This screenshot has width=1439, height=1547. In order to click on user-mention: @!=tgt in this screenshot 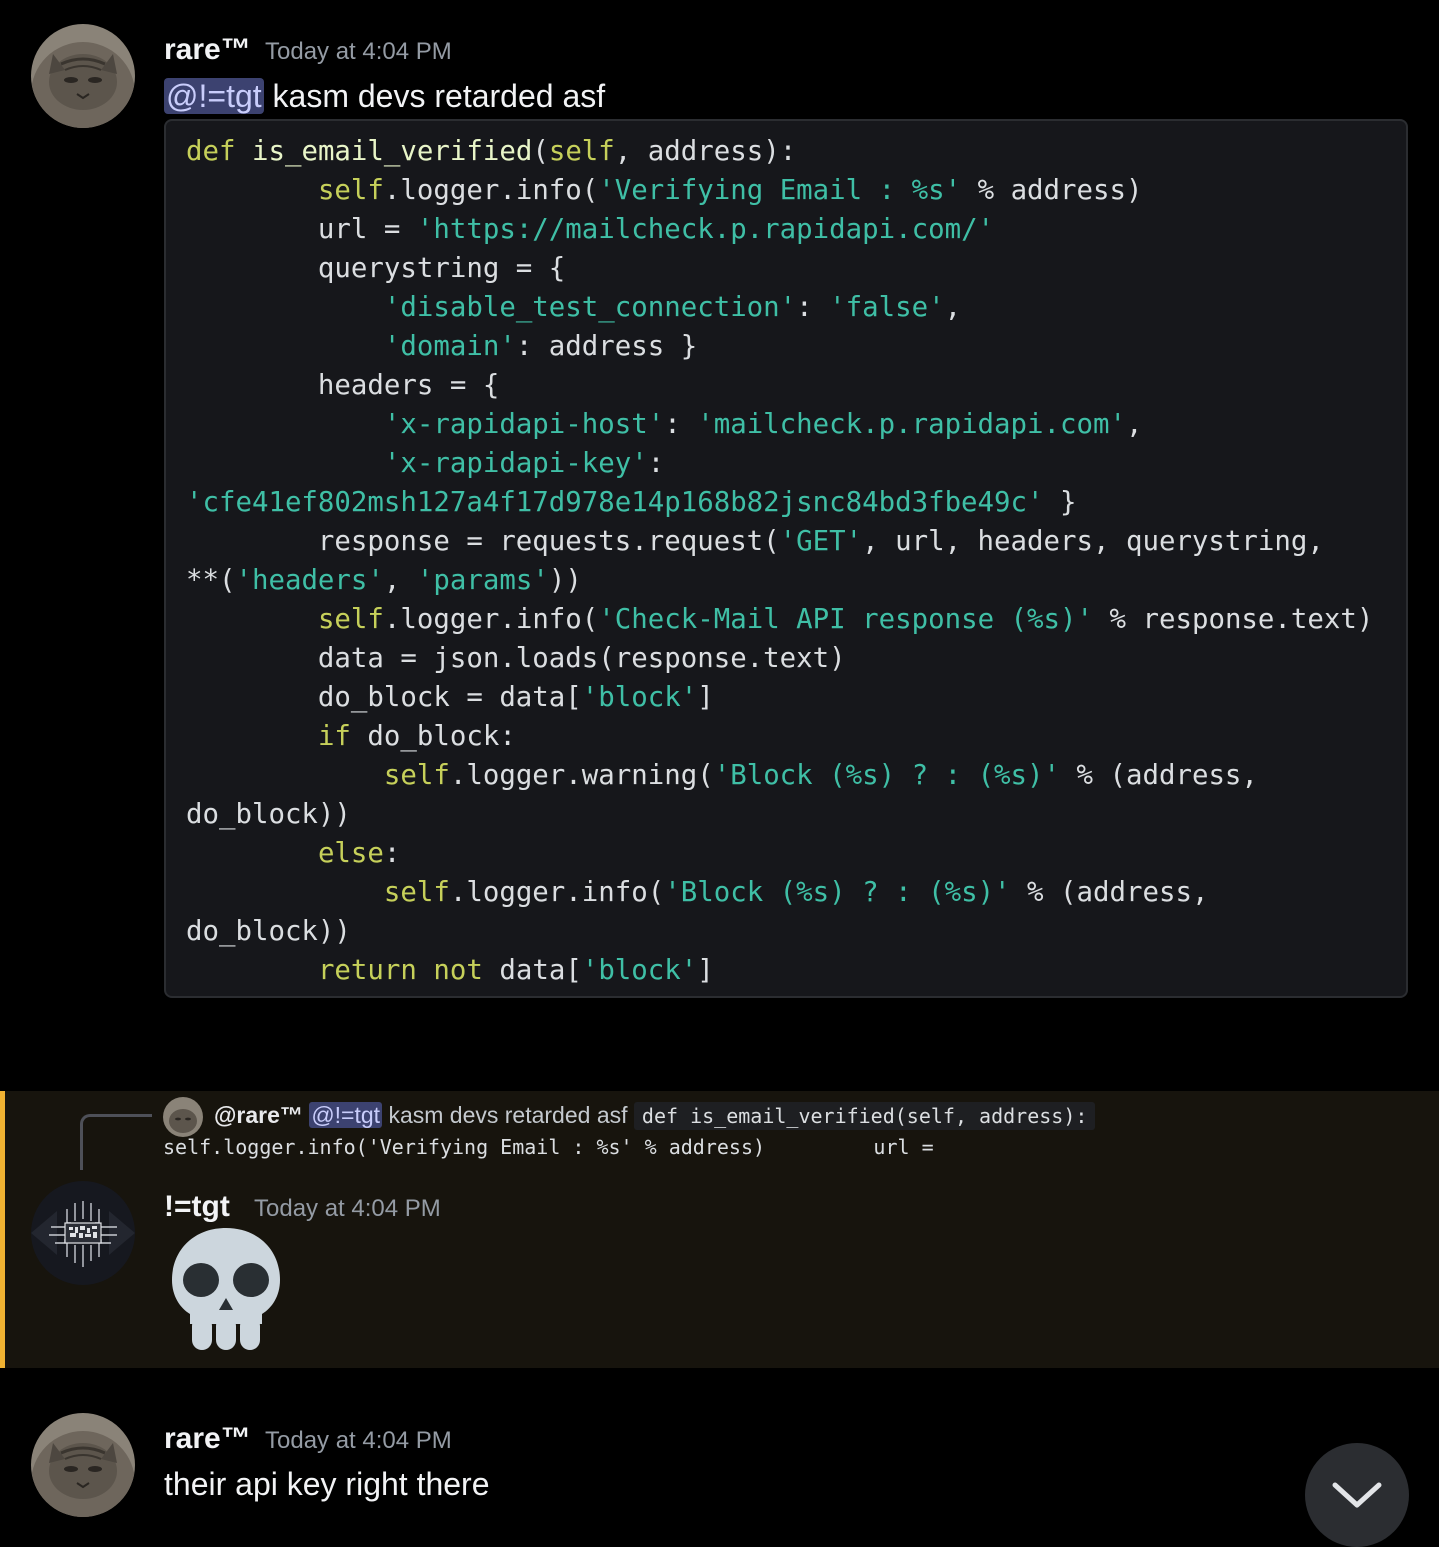, I will do `click(214, 96)`.